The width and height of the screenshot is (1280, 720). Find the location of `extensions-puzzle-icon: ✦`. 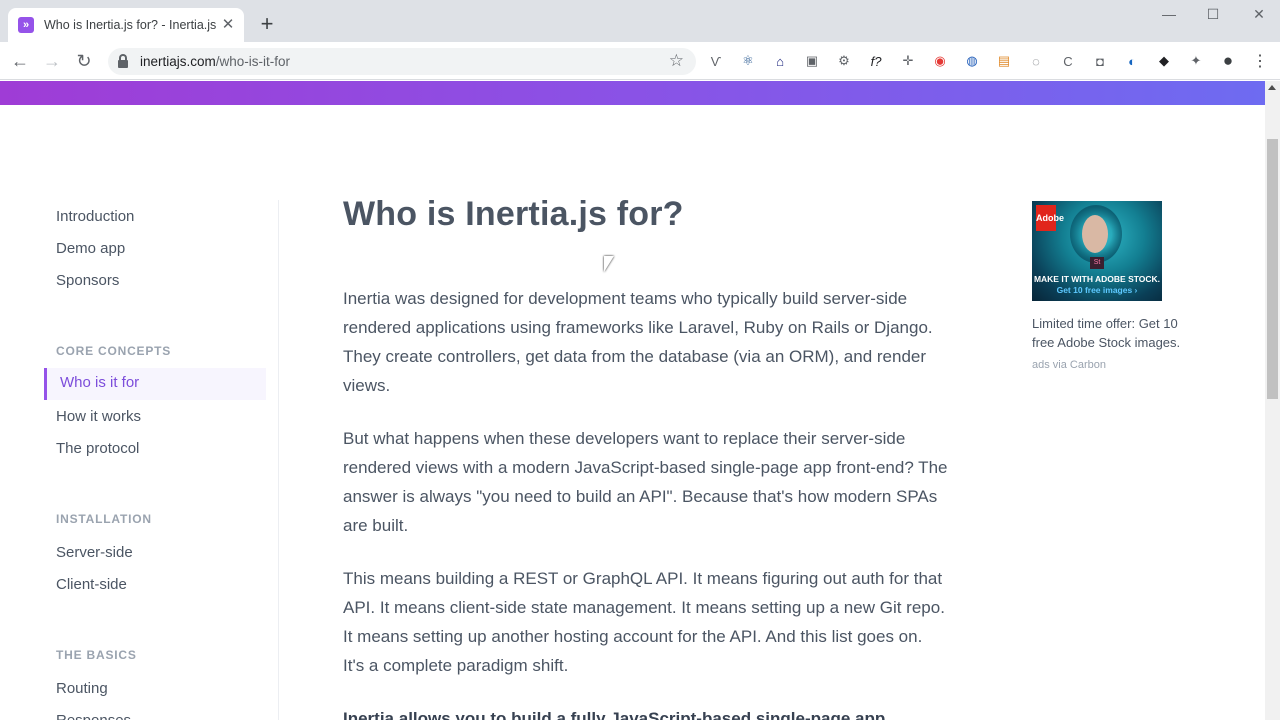

extensions-puzzle-icon: ✦ is located at coordinates (1196, 61).